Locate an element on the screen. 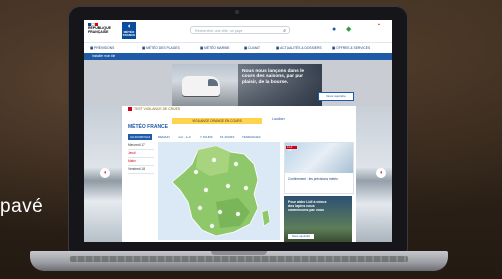 This screenshot has width=502, height=279. search-input: Rechercher une ville, un pays ⌕ is located at coordinates (240, 30).